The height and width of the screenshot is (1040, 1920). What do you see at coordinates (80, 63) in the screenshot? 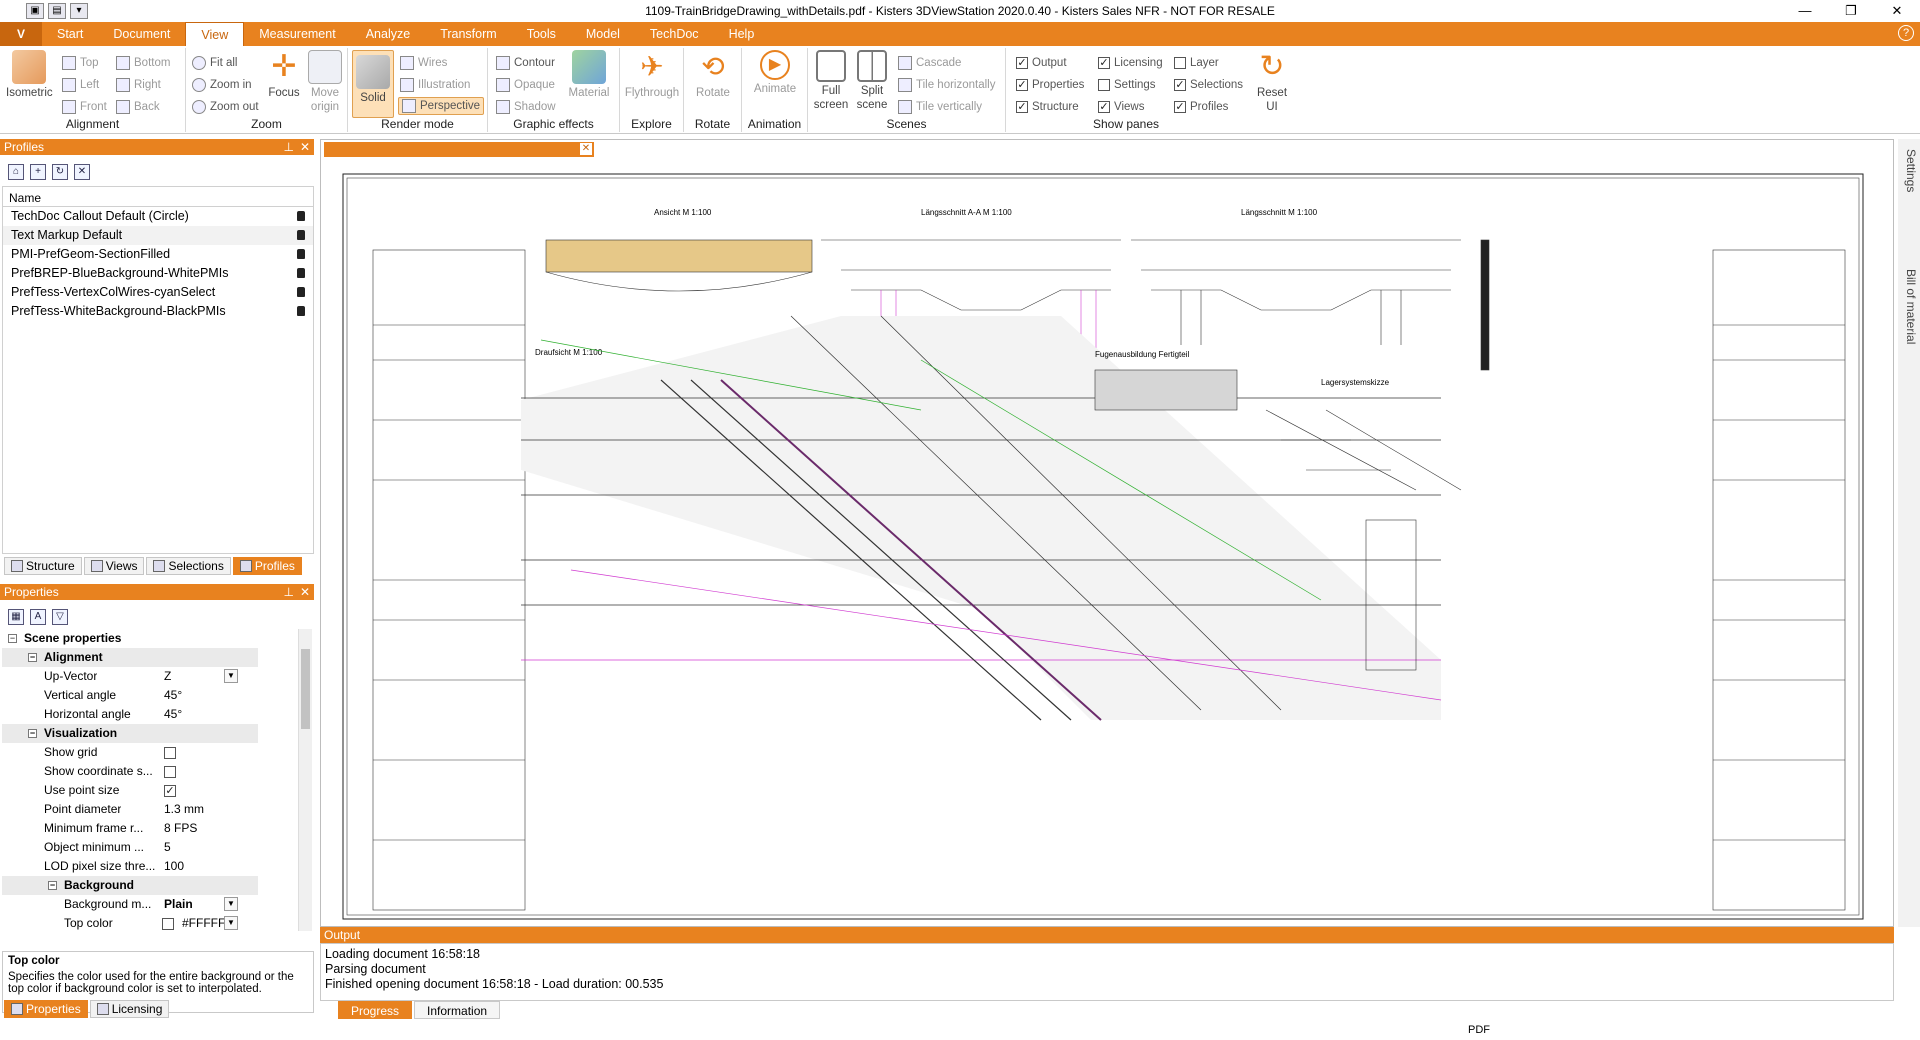
I see `top-view-button: Top` at bounding box center [80, 63].